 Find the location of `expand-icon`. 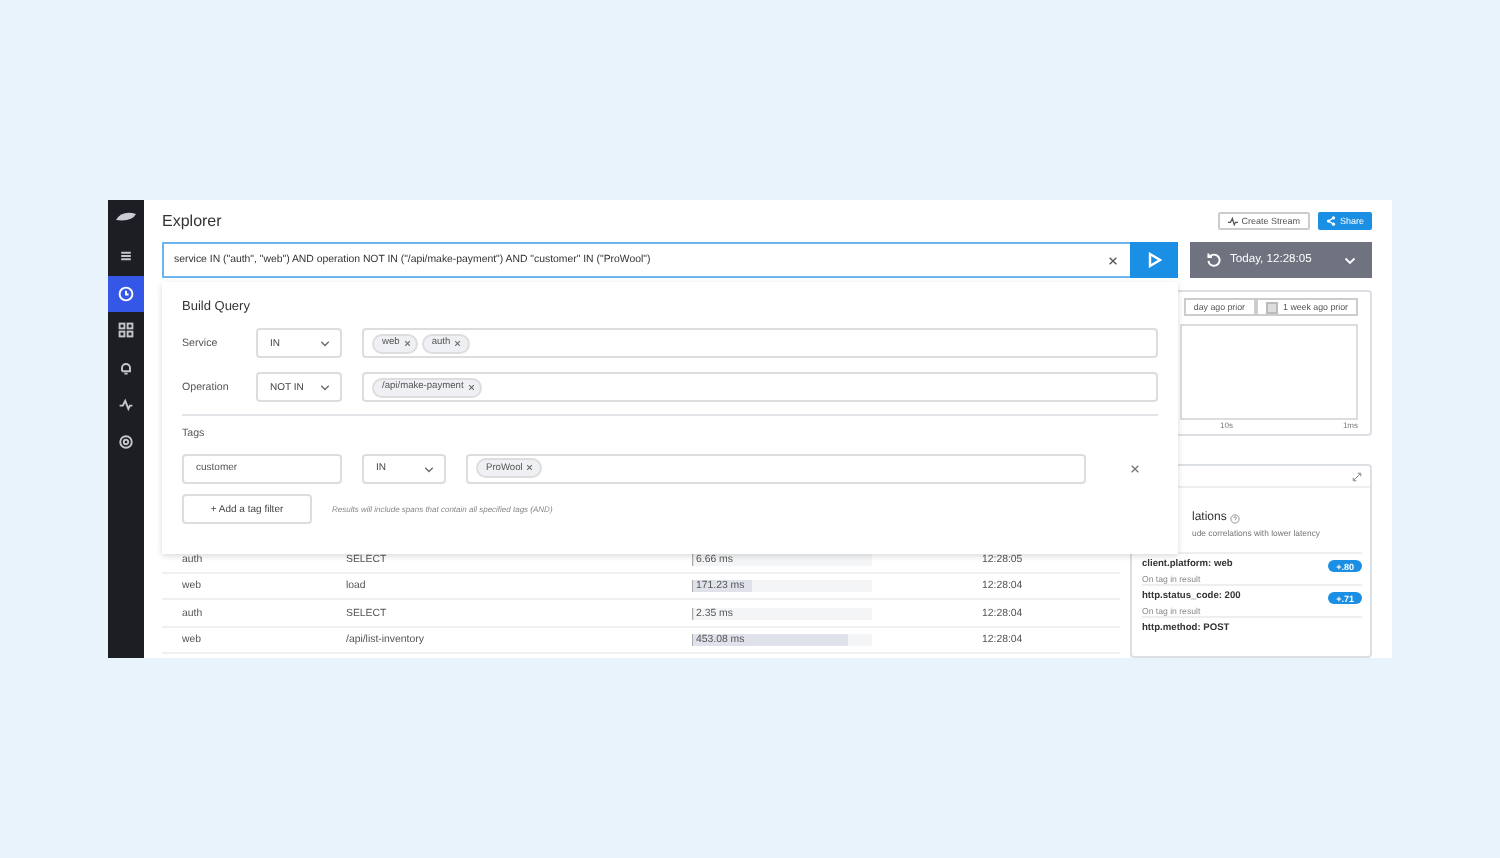

expand-icon is located at coordinates (1357, 476).